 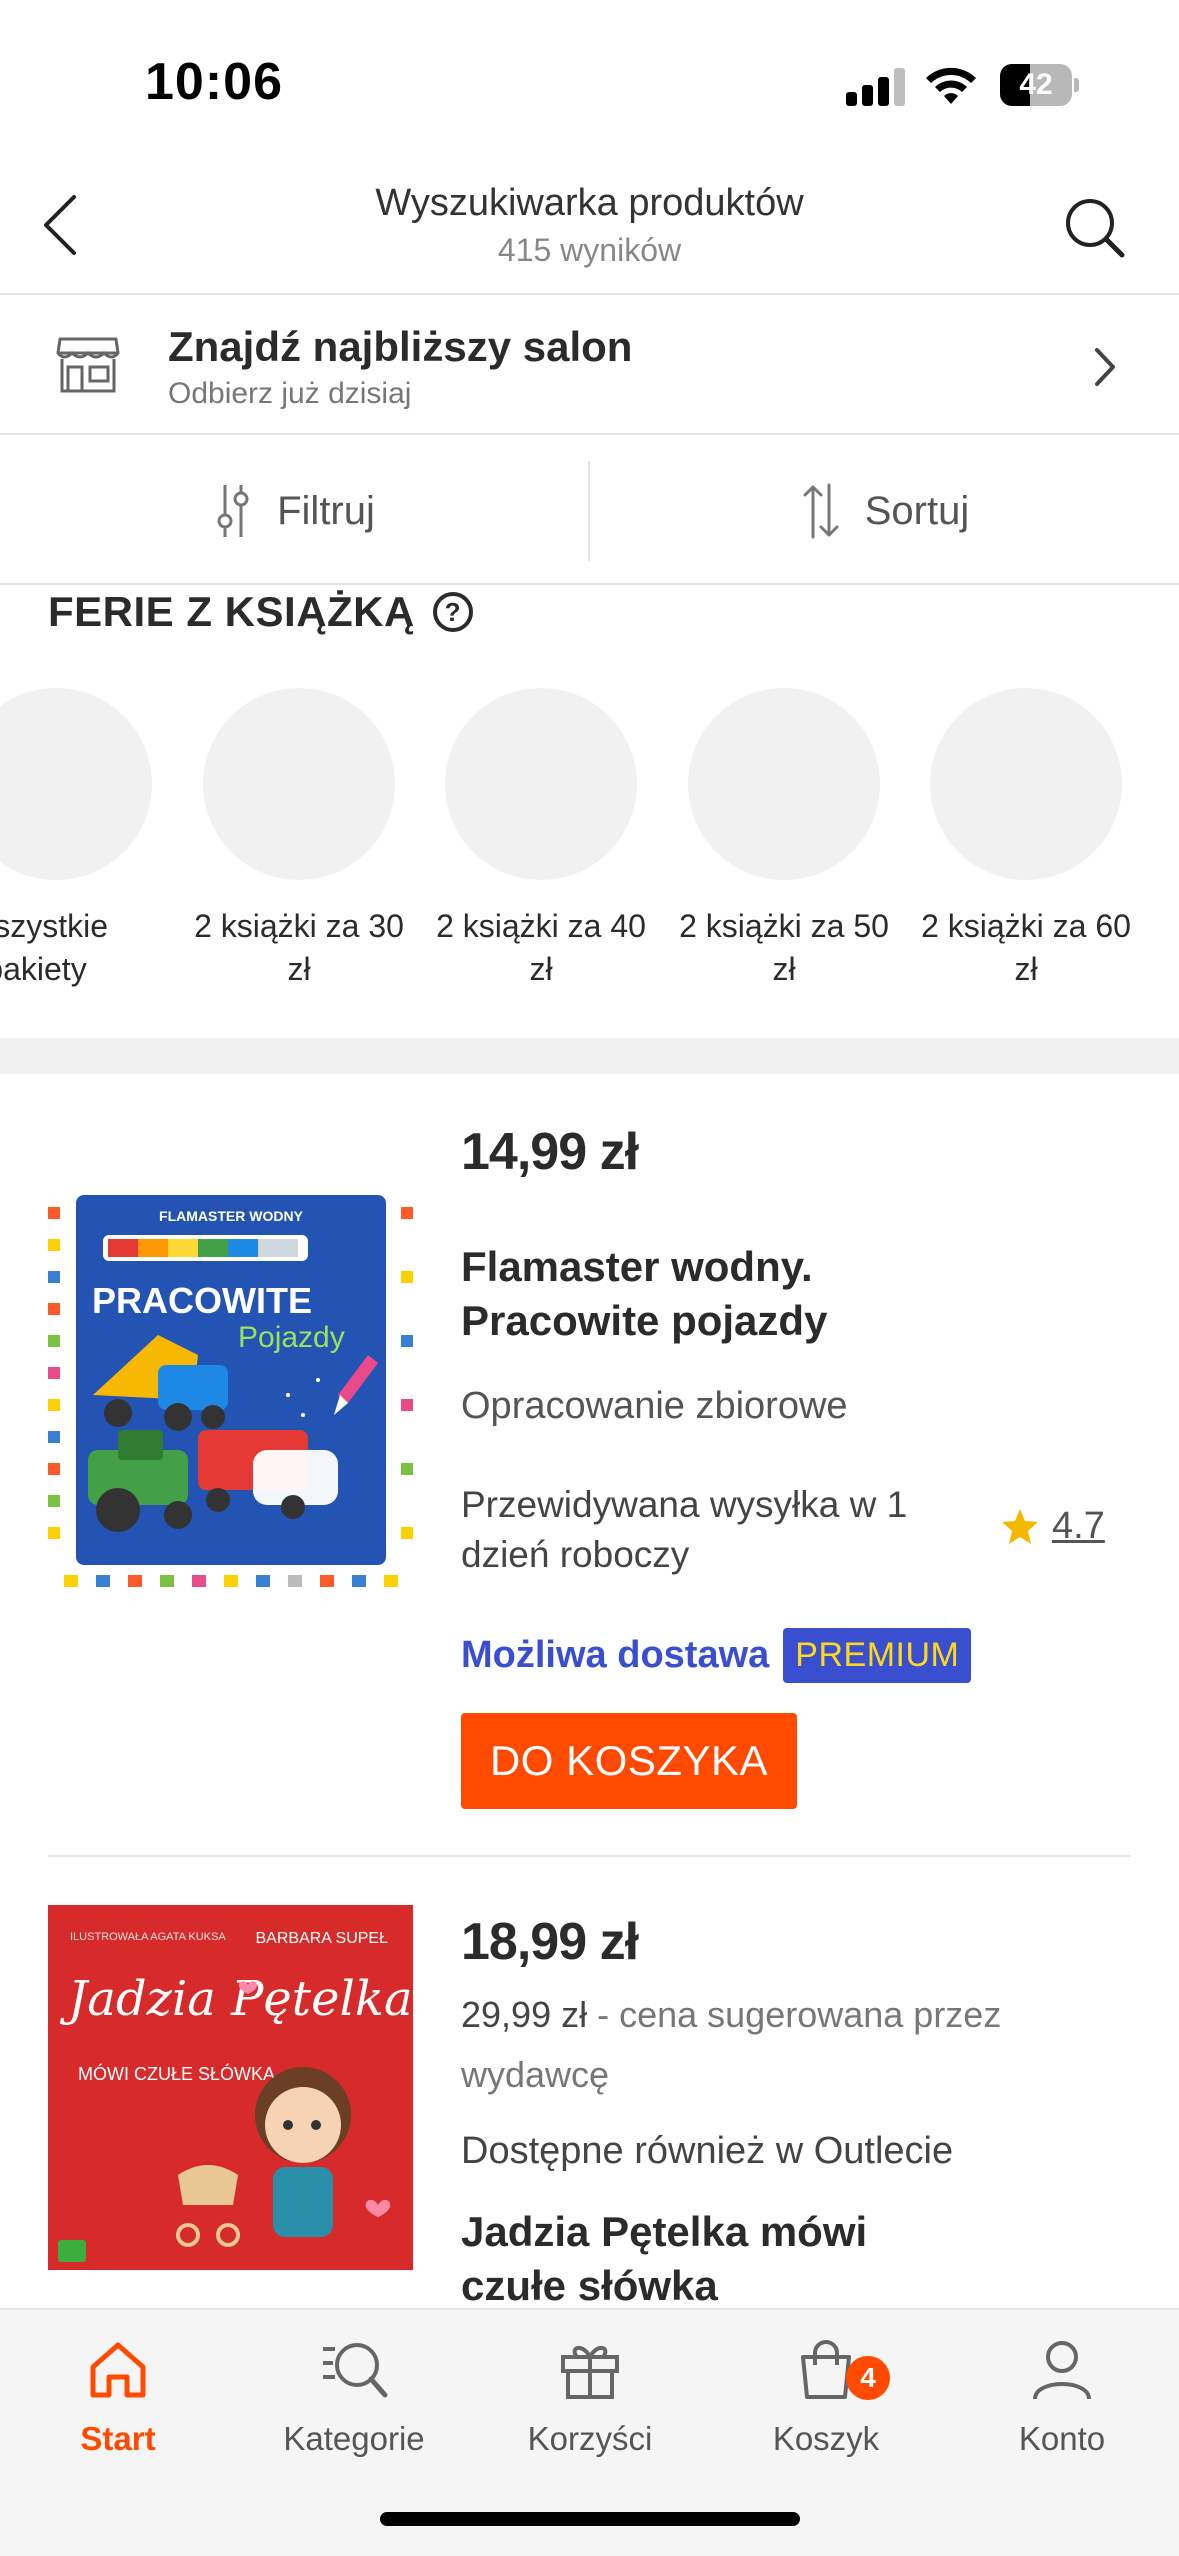 What do you see at coordinates (214, 82) in the screenshot?
I see `status-time: 10:06` at bounding box center [214, 82].